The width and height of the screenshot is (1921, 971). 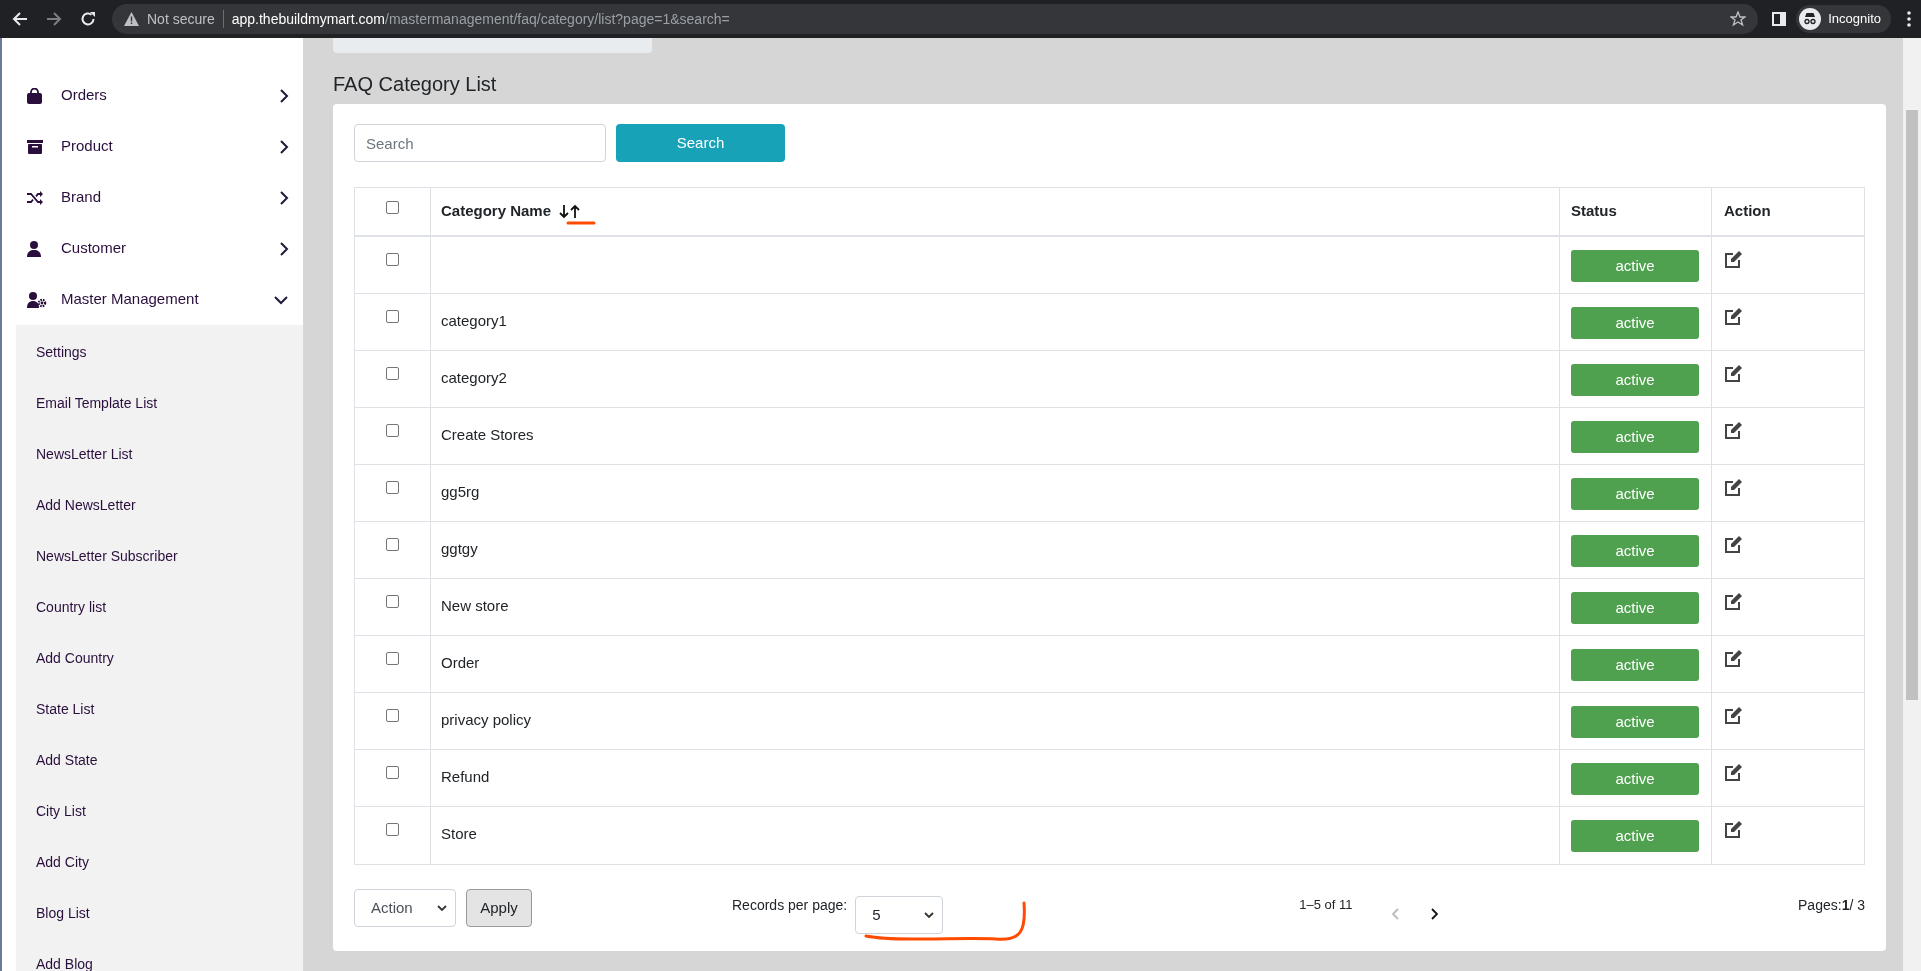 I want to click on action-select: Action, so click(x=405, y=908).